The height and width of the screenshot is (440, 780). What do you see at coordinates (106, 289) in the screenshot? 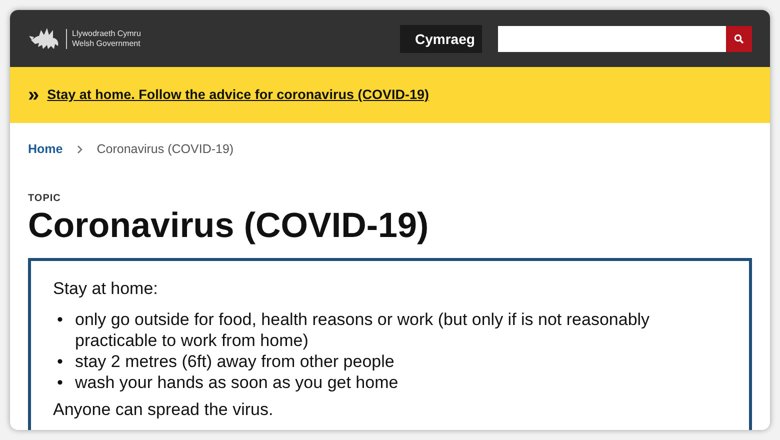
I see `notice-intro: Stay at home:` at bounding box center [106, 289].